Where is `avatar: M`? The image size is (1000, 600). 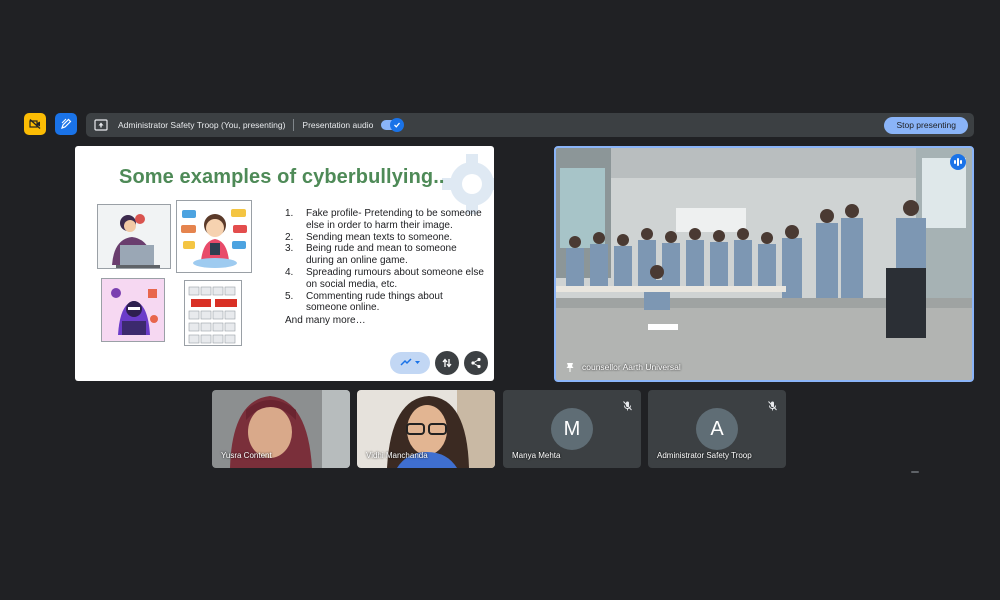
avatar: M is located at coordinates (572, 429).